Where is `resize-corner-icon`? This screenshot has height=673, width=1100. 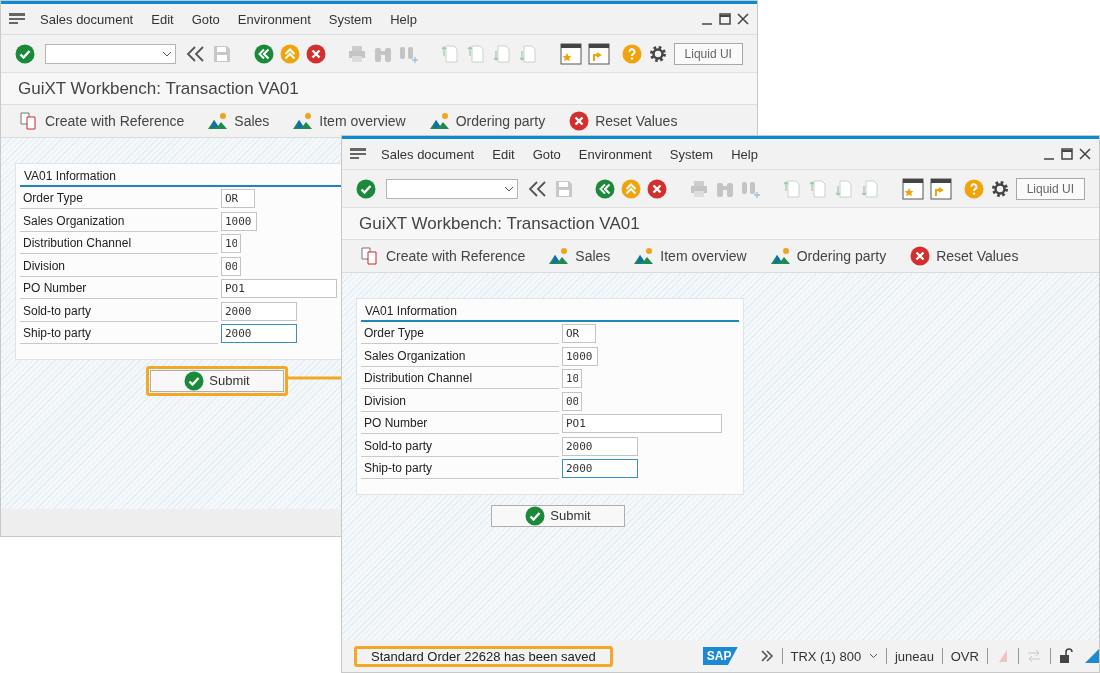 resize-corner-icon is located at coordinates (1092, 656).